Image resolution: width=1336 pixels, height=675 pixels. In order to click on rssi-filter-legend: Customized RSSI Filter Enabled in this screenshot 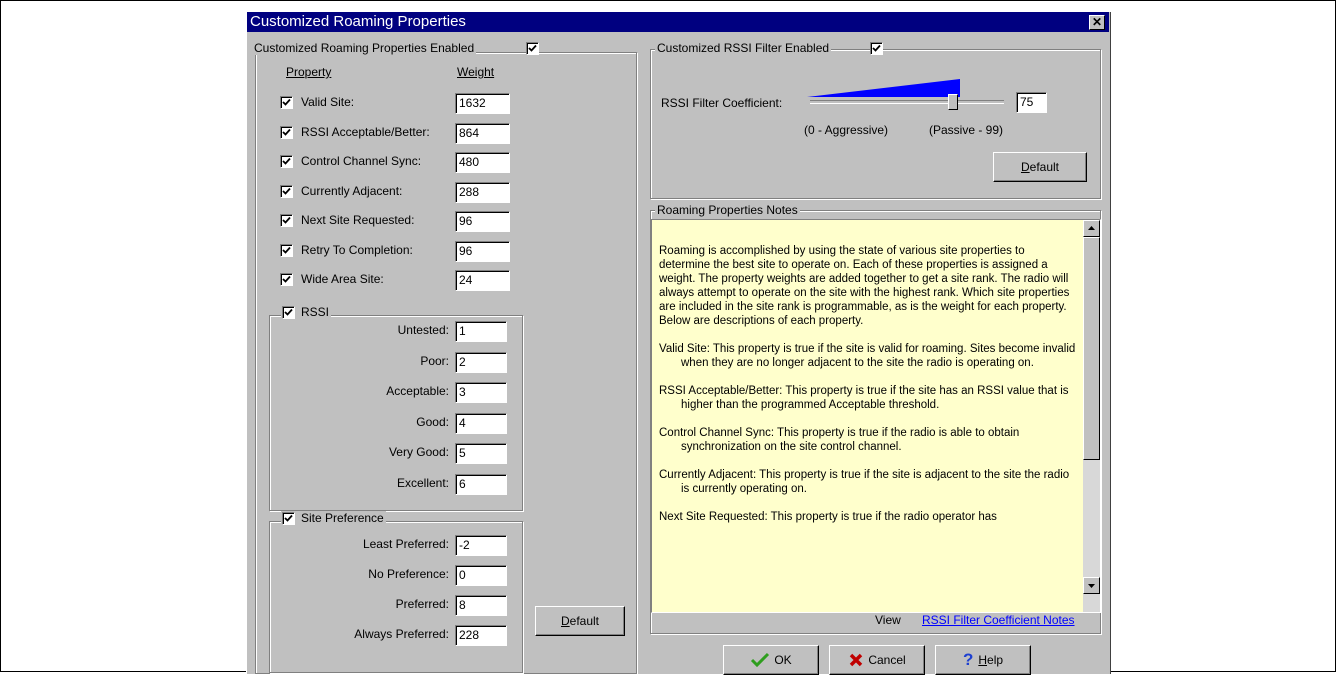, I will do `click(743, 48)`.